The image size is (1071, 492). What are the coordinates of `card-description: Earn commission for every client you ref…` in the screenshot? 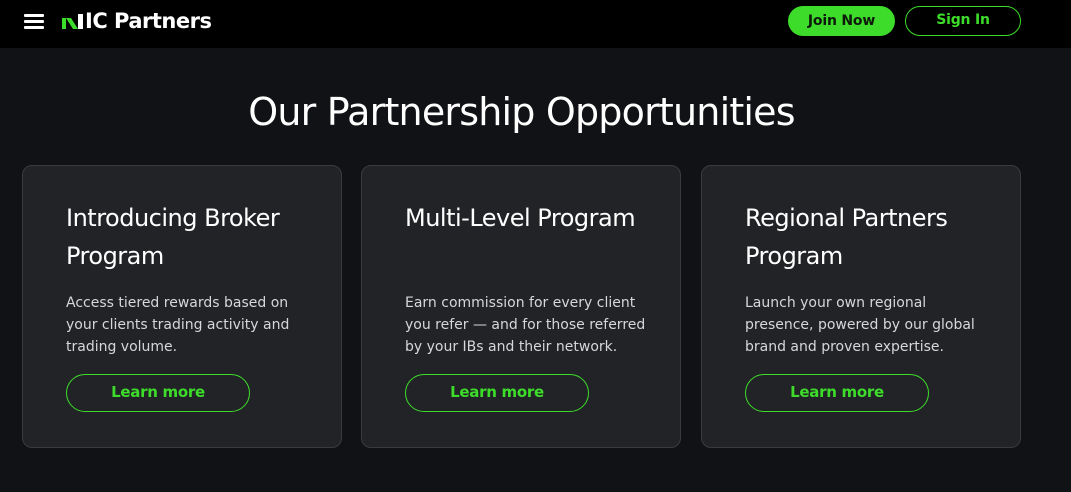 It's located at (525, 325).